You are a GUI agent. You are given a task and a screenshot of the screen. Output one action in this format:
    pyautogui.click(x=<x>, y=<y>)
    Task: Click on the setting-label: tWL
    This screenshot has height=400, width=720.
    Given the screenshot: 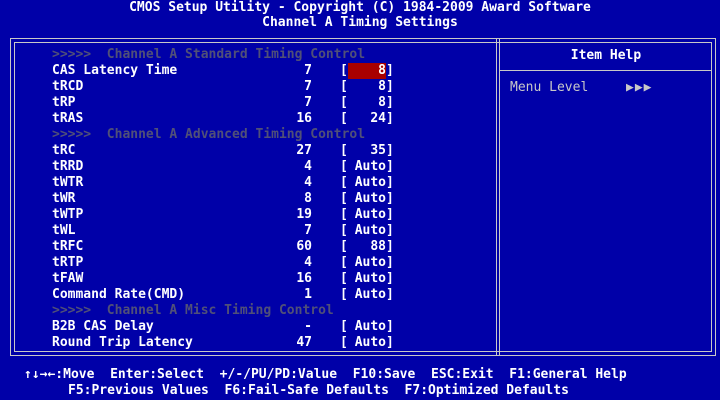 What is the action you would take?
    pyautogui.click(x=64, y=230)
    